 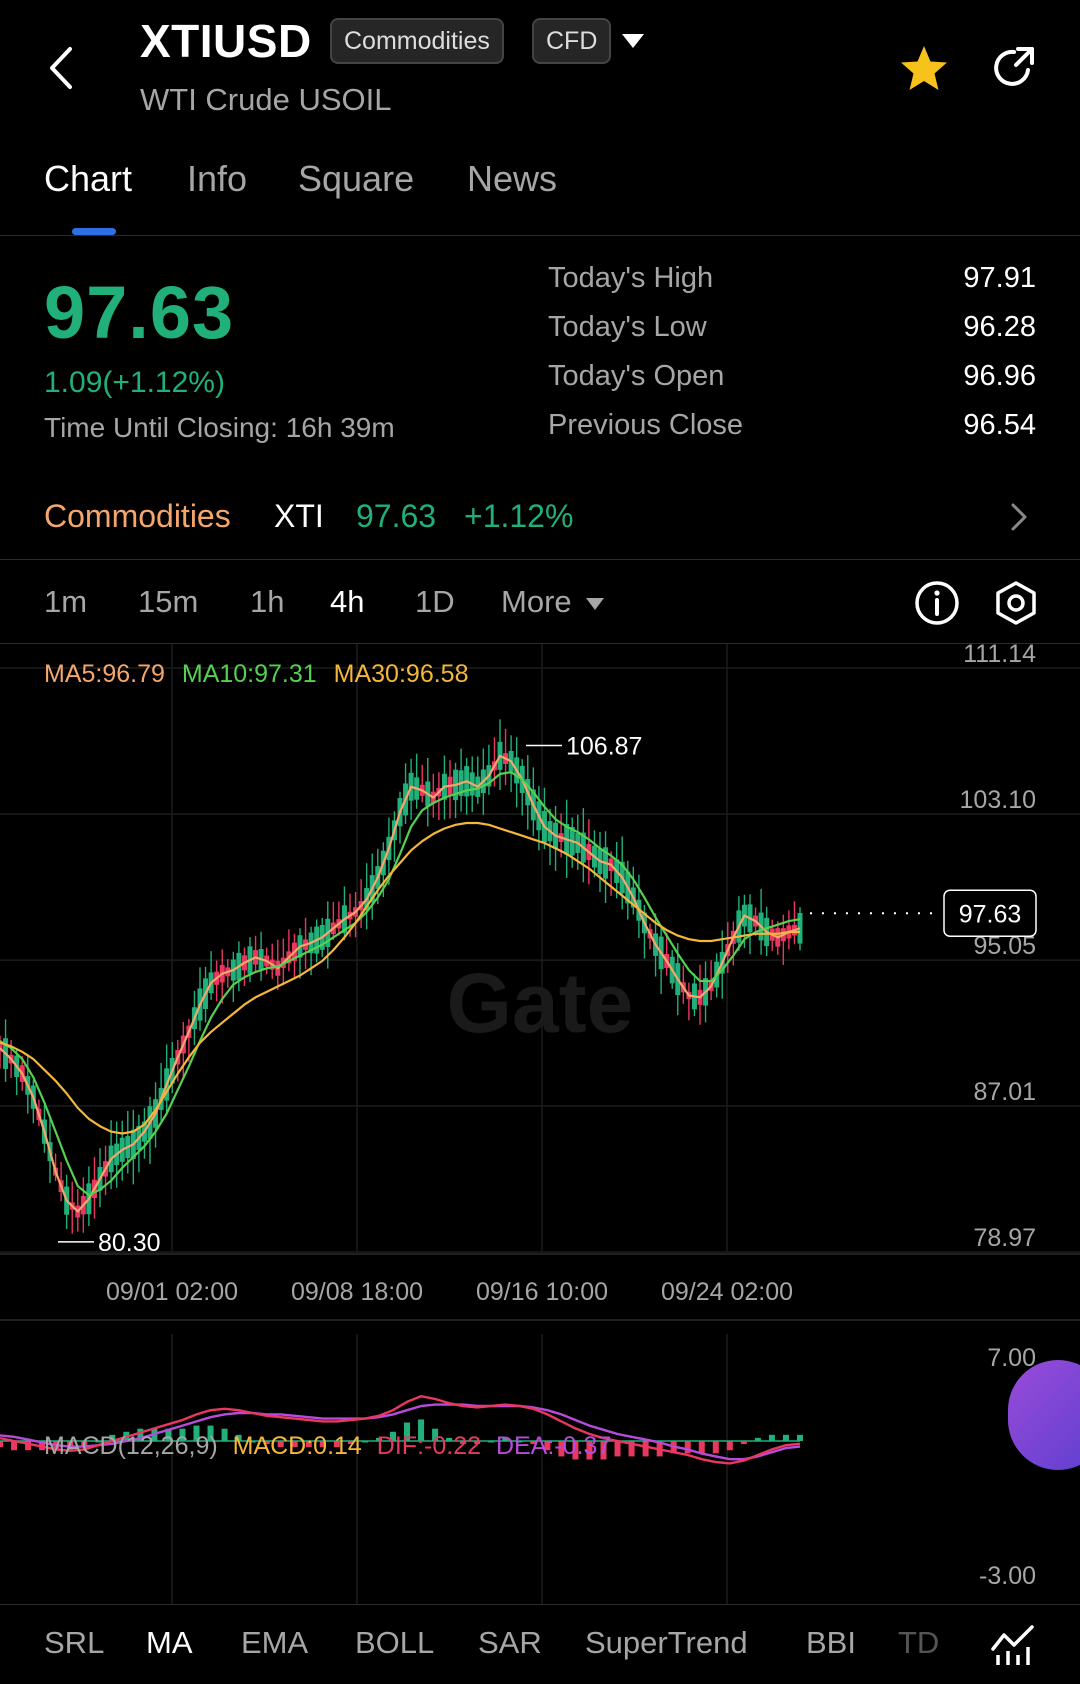 What do you see at coordinates (340, 427) in the screenshot?
I see `closing-value: 16h 39m` at bounding box center [340, 427].